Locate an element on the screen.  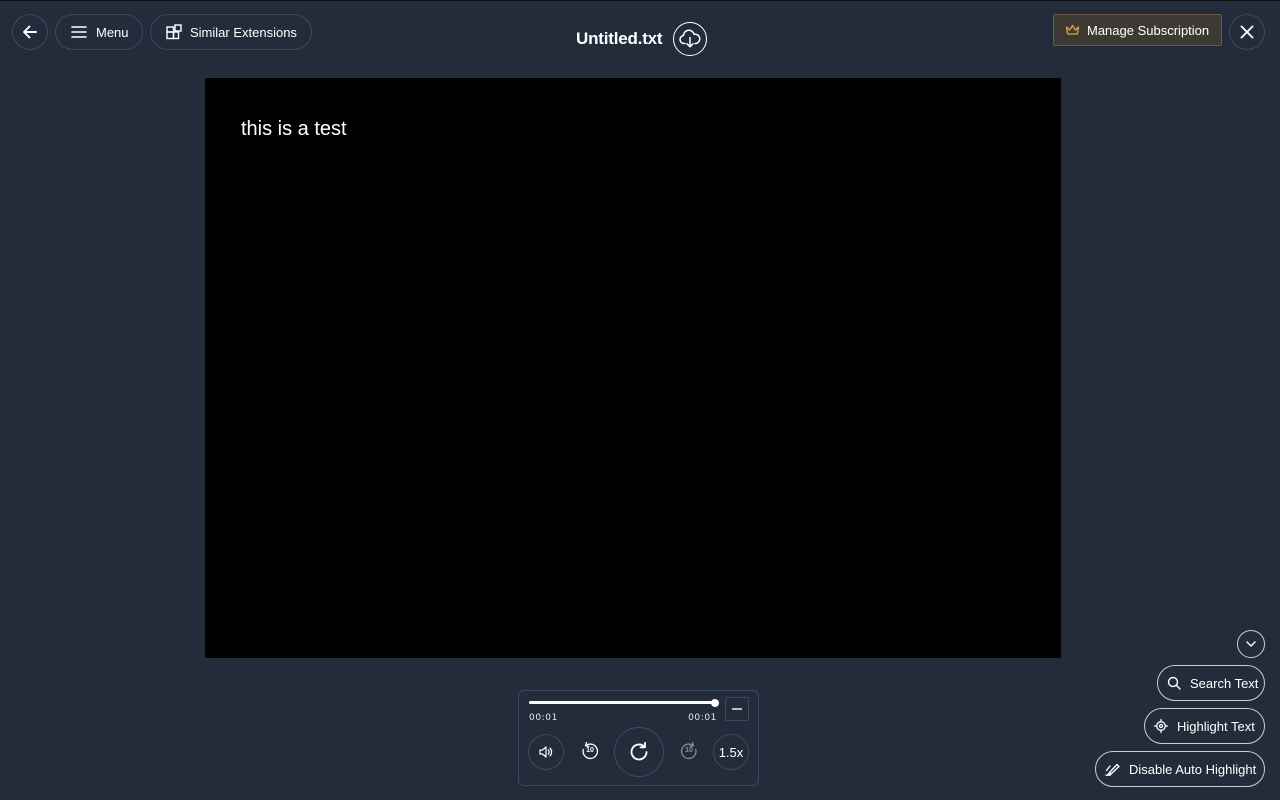
audio-player: 00:01 00:01 10 10 1.5x is located at coordinates (638, 738).